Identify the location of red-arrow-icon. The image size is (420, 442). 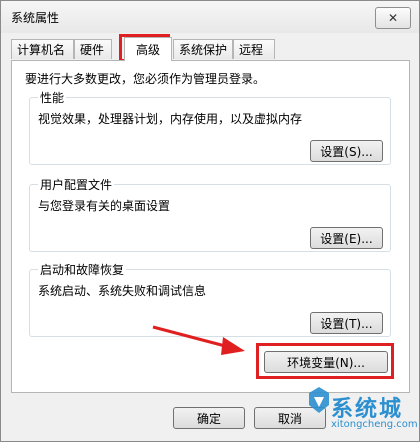
(198, 340).